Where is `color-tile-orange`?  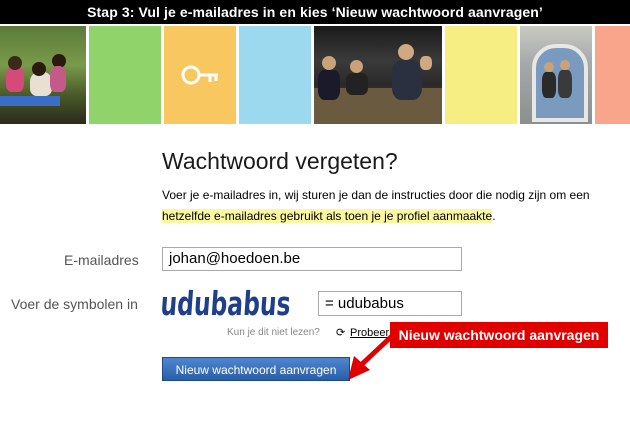
color-tile-orange is located at coordinates (200, 75).